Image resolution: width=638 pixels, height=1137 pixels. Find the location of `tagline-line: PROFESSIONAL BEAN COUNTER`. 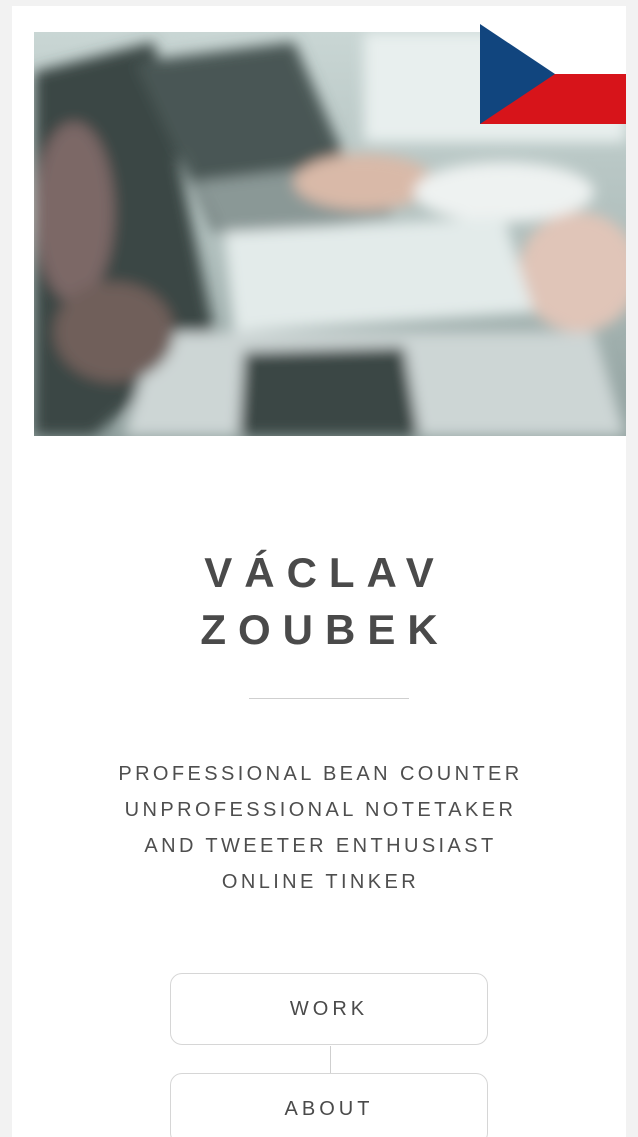

tagline-line: PROFESSIONAL BEAN COUNTER is located at coordinates (320, 774).